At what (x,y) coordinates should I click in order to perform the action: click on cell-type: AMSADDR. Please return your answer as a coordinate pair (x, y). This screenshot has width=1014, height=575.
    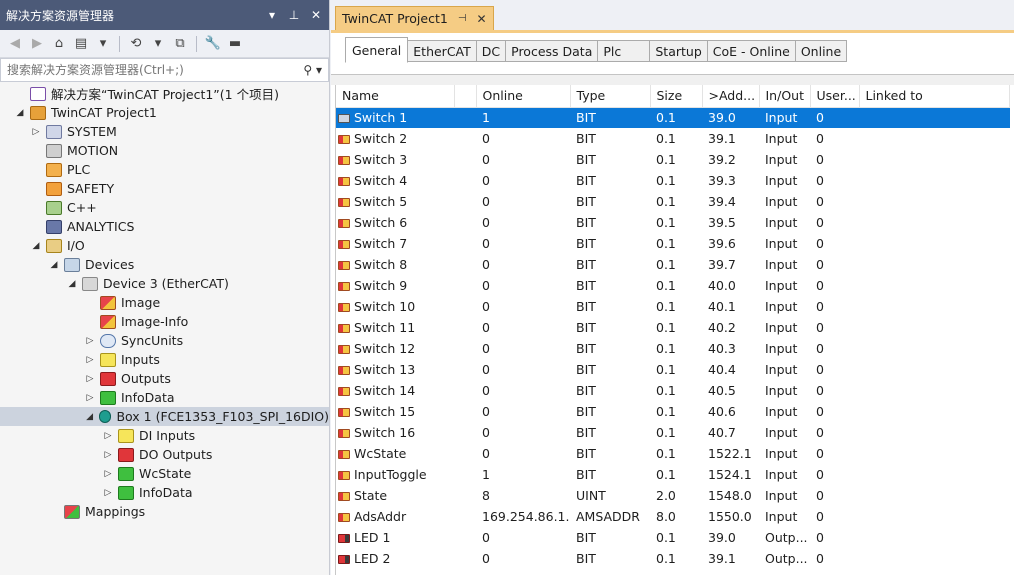
    Looking at the image, I should click on (610, 516).